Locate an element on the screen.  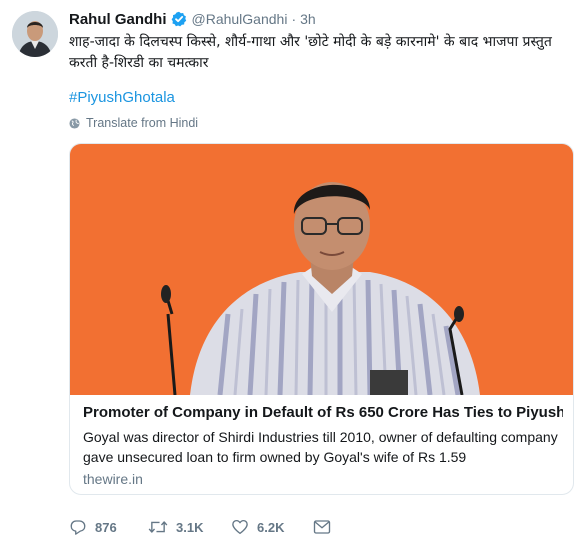
hashtag-link: #PiyushGhotala is located at coordinates (122, 97).